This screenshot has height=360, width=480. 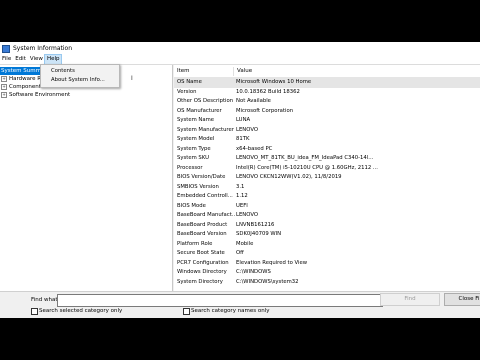 I want to click on row-value-cell: Microsoft Windows 10 Home, so click(x=274, y=82).